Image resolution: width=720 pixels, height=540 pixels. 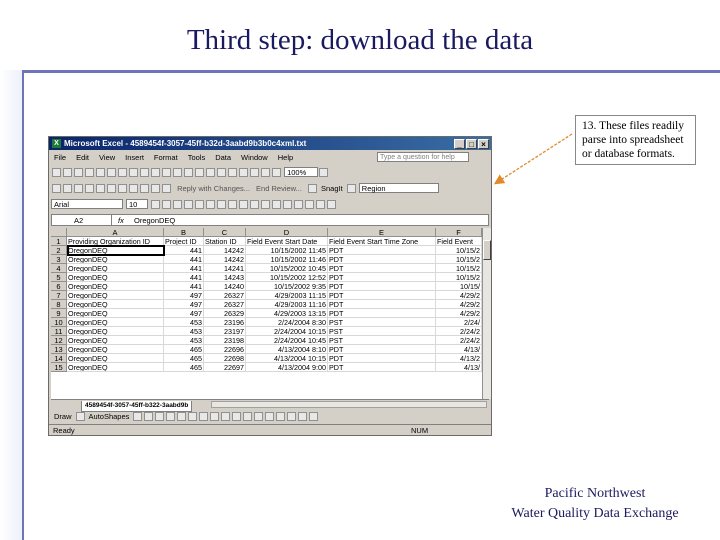 What do you see at coordinates (285, 157) in the screenshot?
I see `menu-help: Help` at bounding box center [285, 157].